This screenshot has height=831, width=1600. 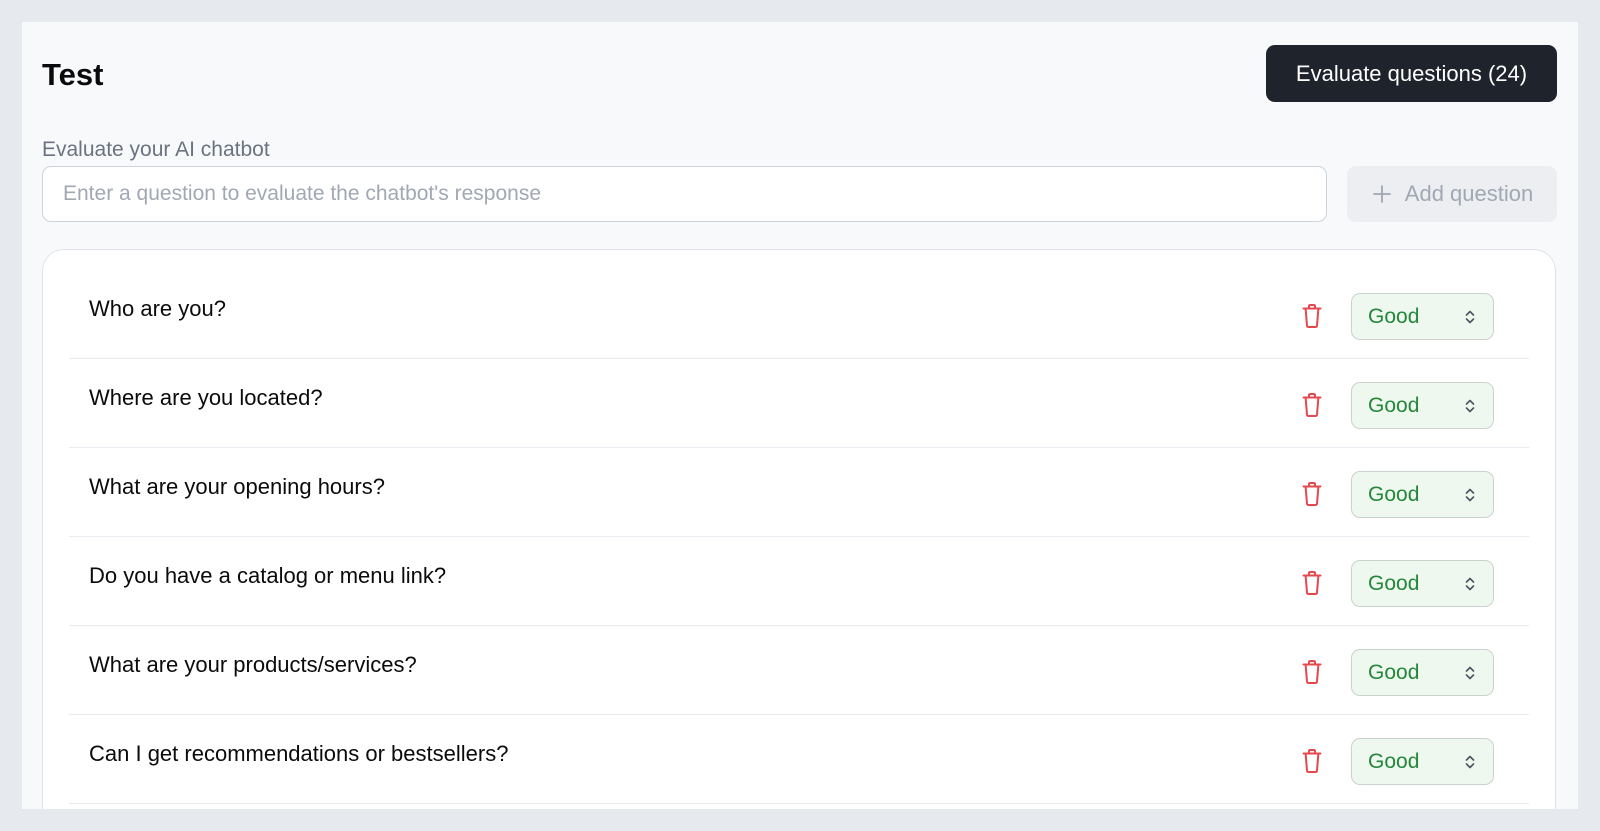 What do you see at coordinates (799, 581) in the screenshot?
I see `question-row: Do you have a catalog or menu link? Good` at bounding box center [799, 581].